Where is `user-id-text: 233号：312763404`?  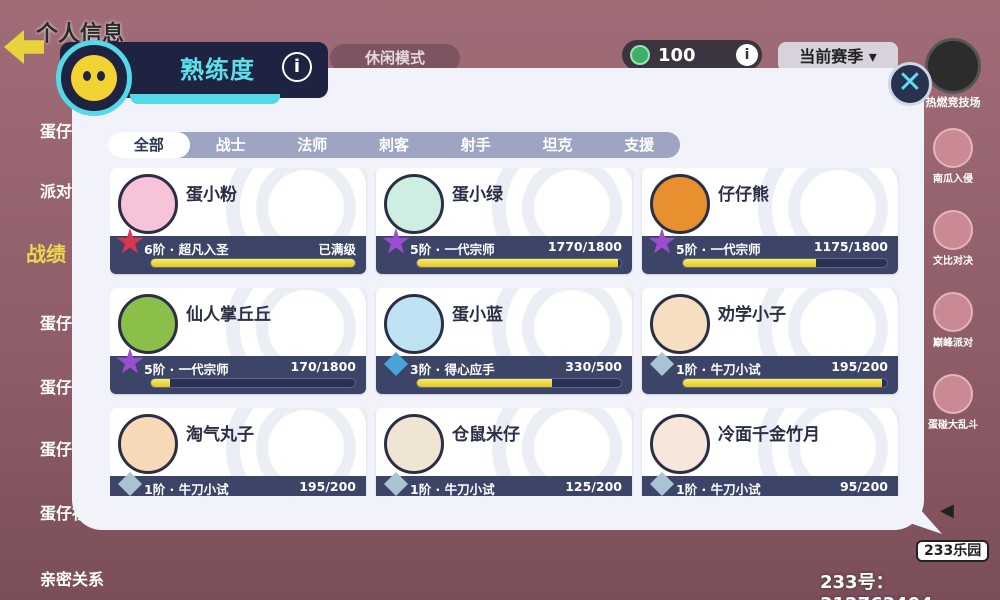
user-id-text: 233号：312763404 is located at coordinates (876, 586).